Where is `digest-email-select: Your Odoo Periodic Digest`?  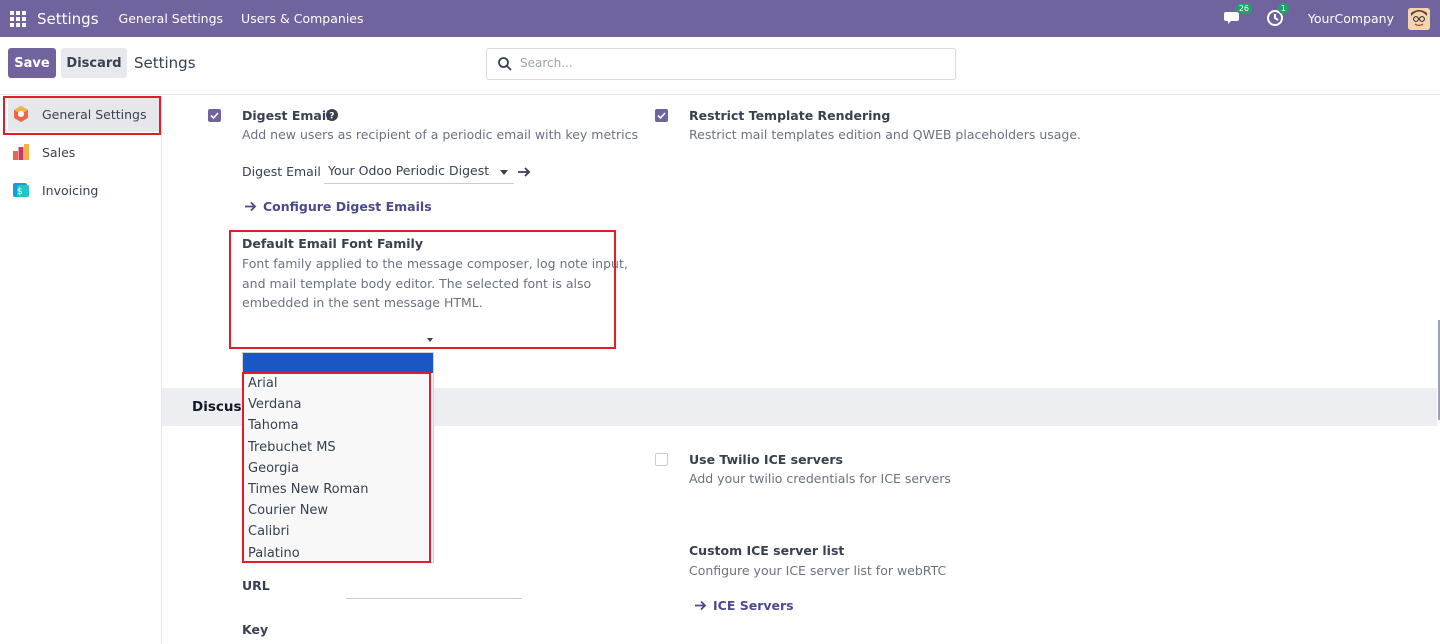
digest-email-select: Your Odoo Periodic Digest is located at coordinates (419, 172).